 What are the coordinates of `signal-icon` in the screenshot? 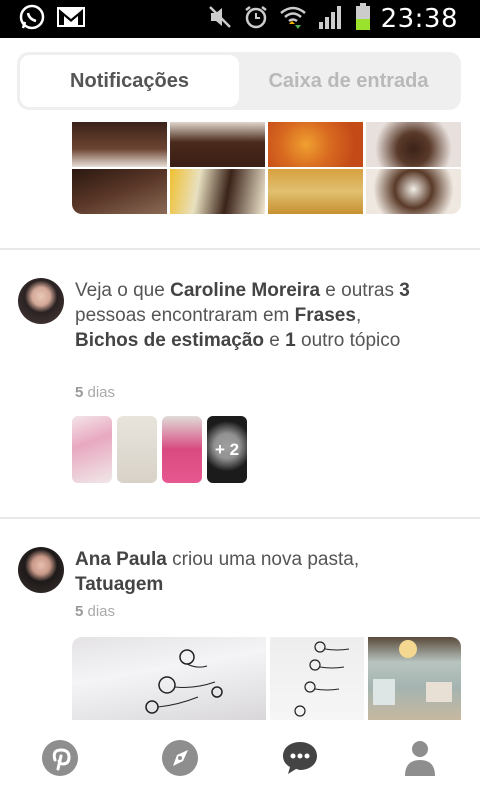 It's located at (331, 19).